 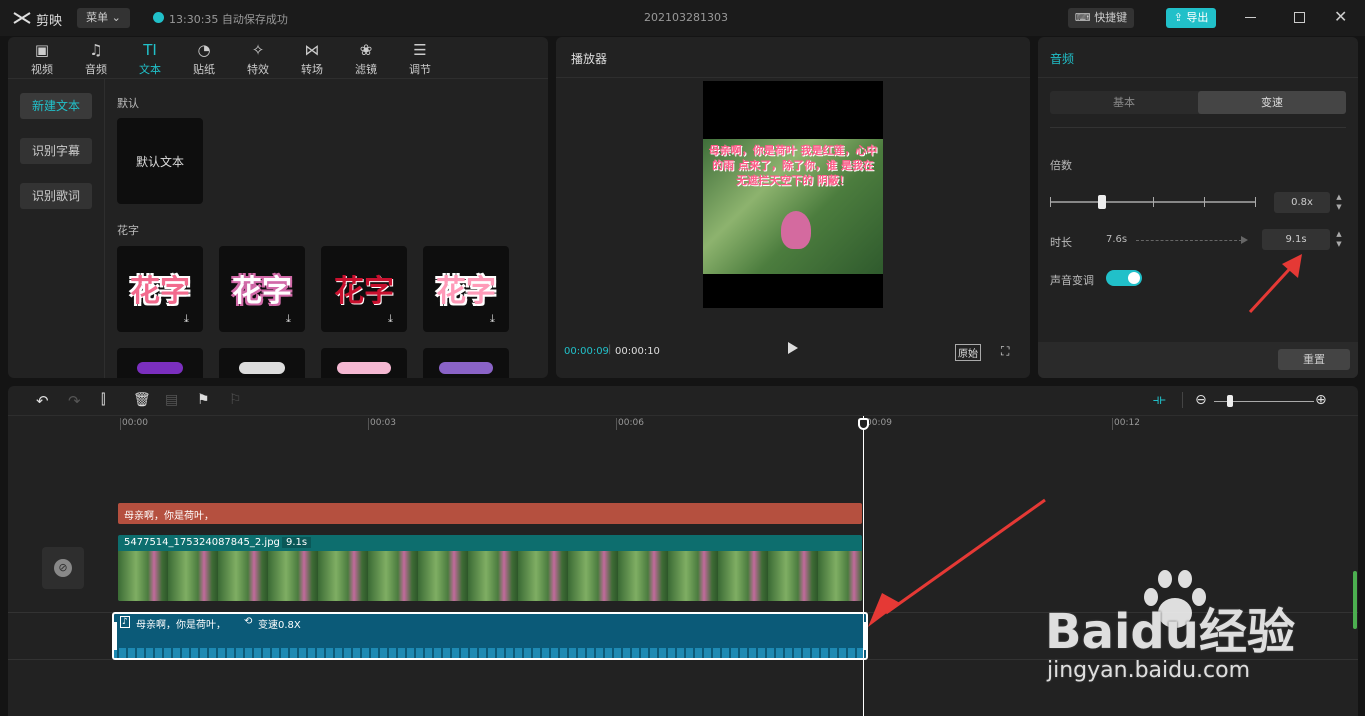 I want to click on sparkle-icon: ✧, so click(x=258, y=50).